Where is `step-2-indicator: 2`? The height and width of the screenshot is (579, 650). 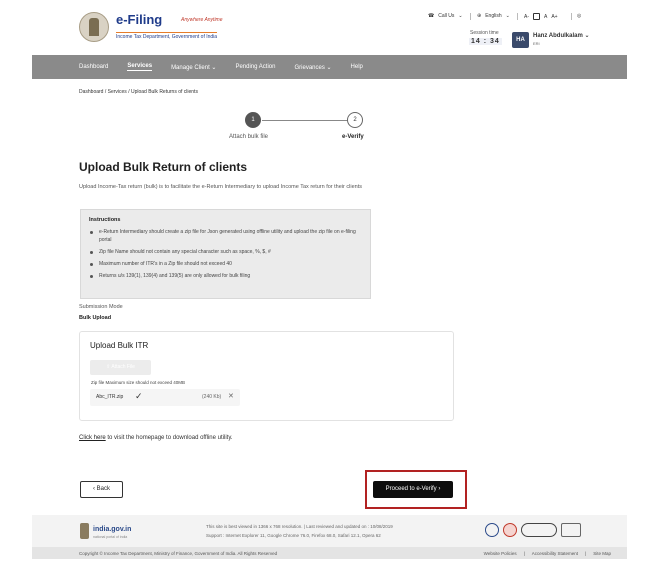
step-2-indicator: 2 is located at coordinates (355, 120).